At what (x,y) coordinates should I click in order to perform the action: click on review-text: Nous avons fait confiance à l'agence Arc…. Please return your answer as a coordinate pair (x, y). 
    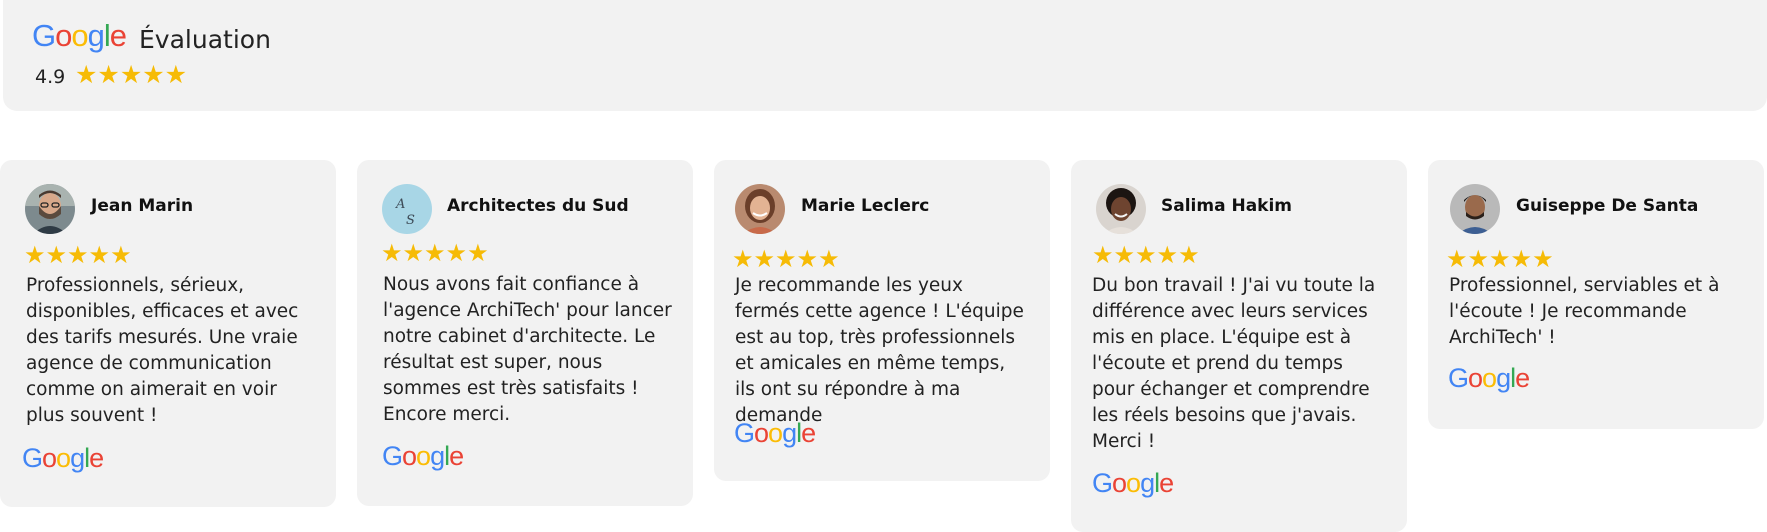
    Looking at the image, I should click on (527, 349).